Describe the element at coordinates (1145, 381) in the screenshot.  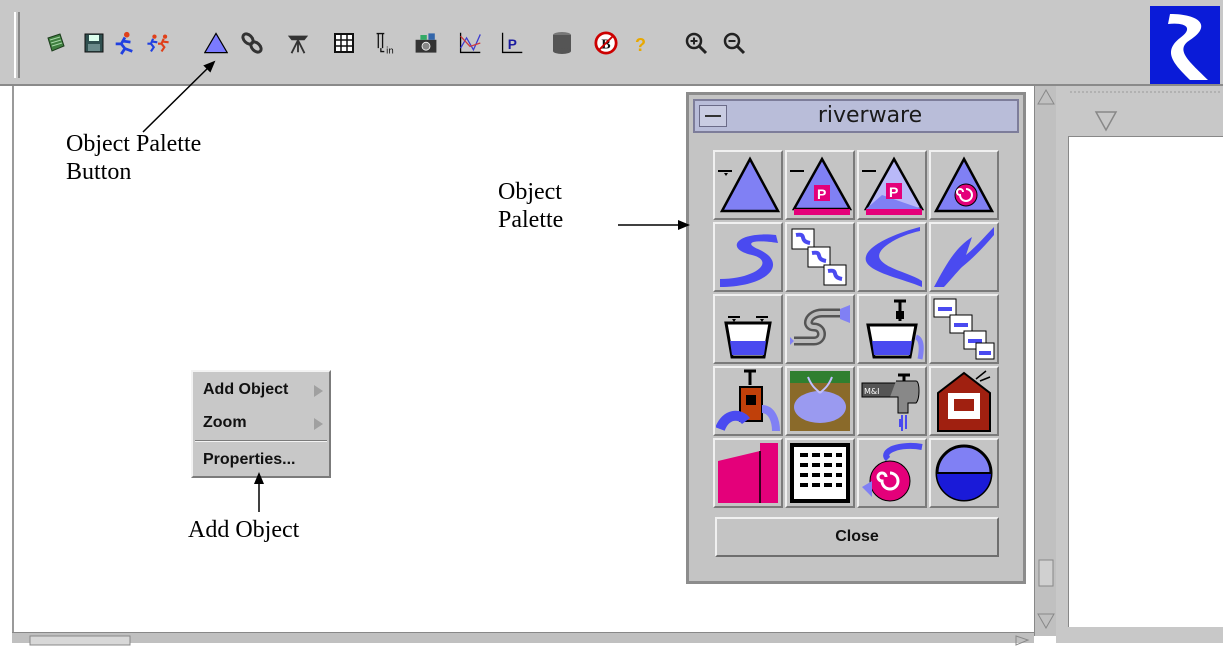
I see `right-panel-list` at that location.